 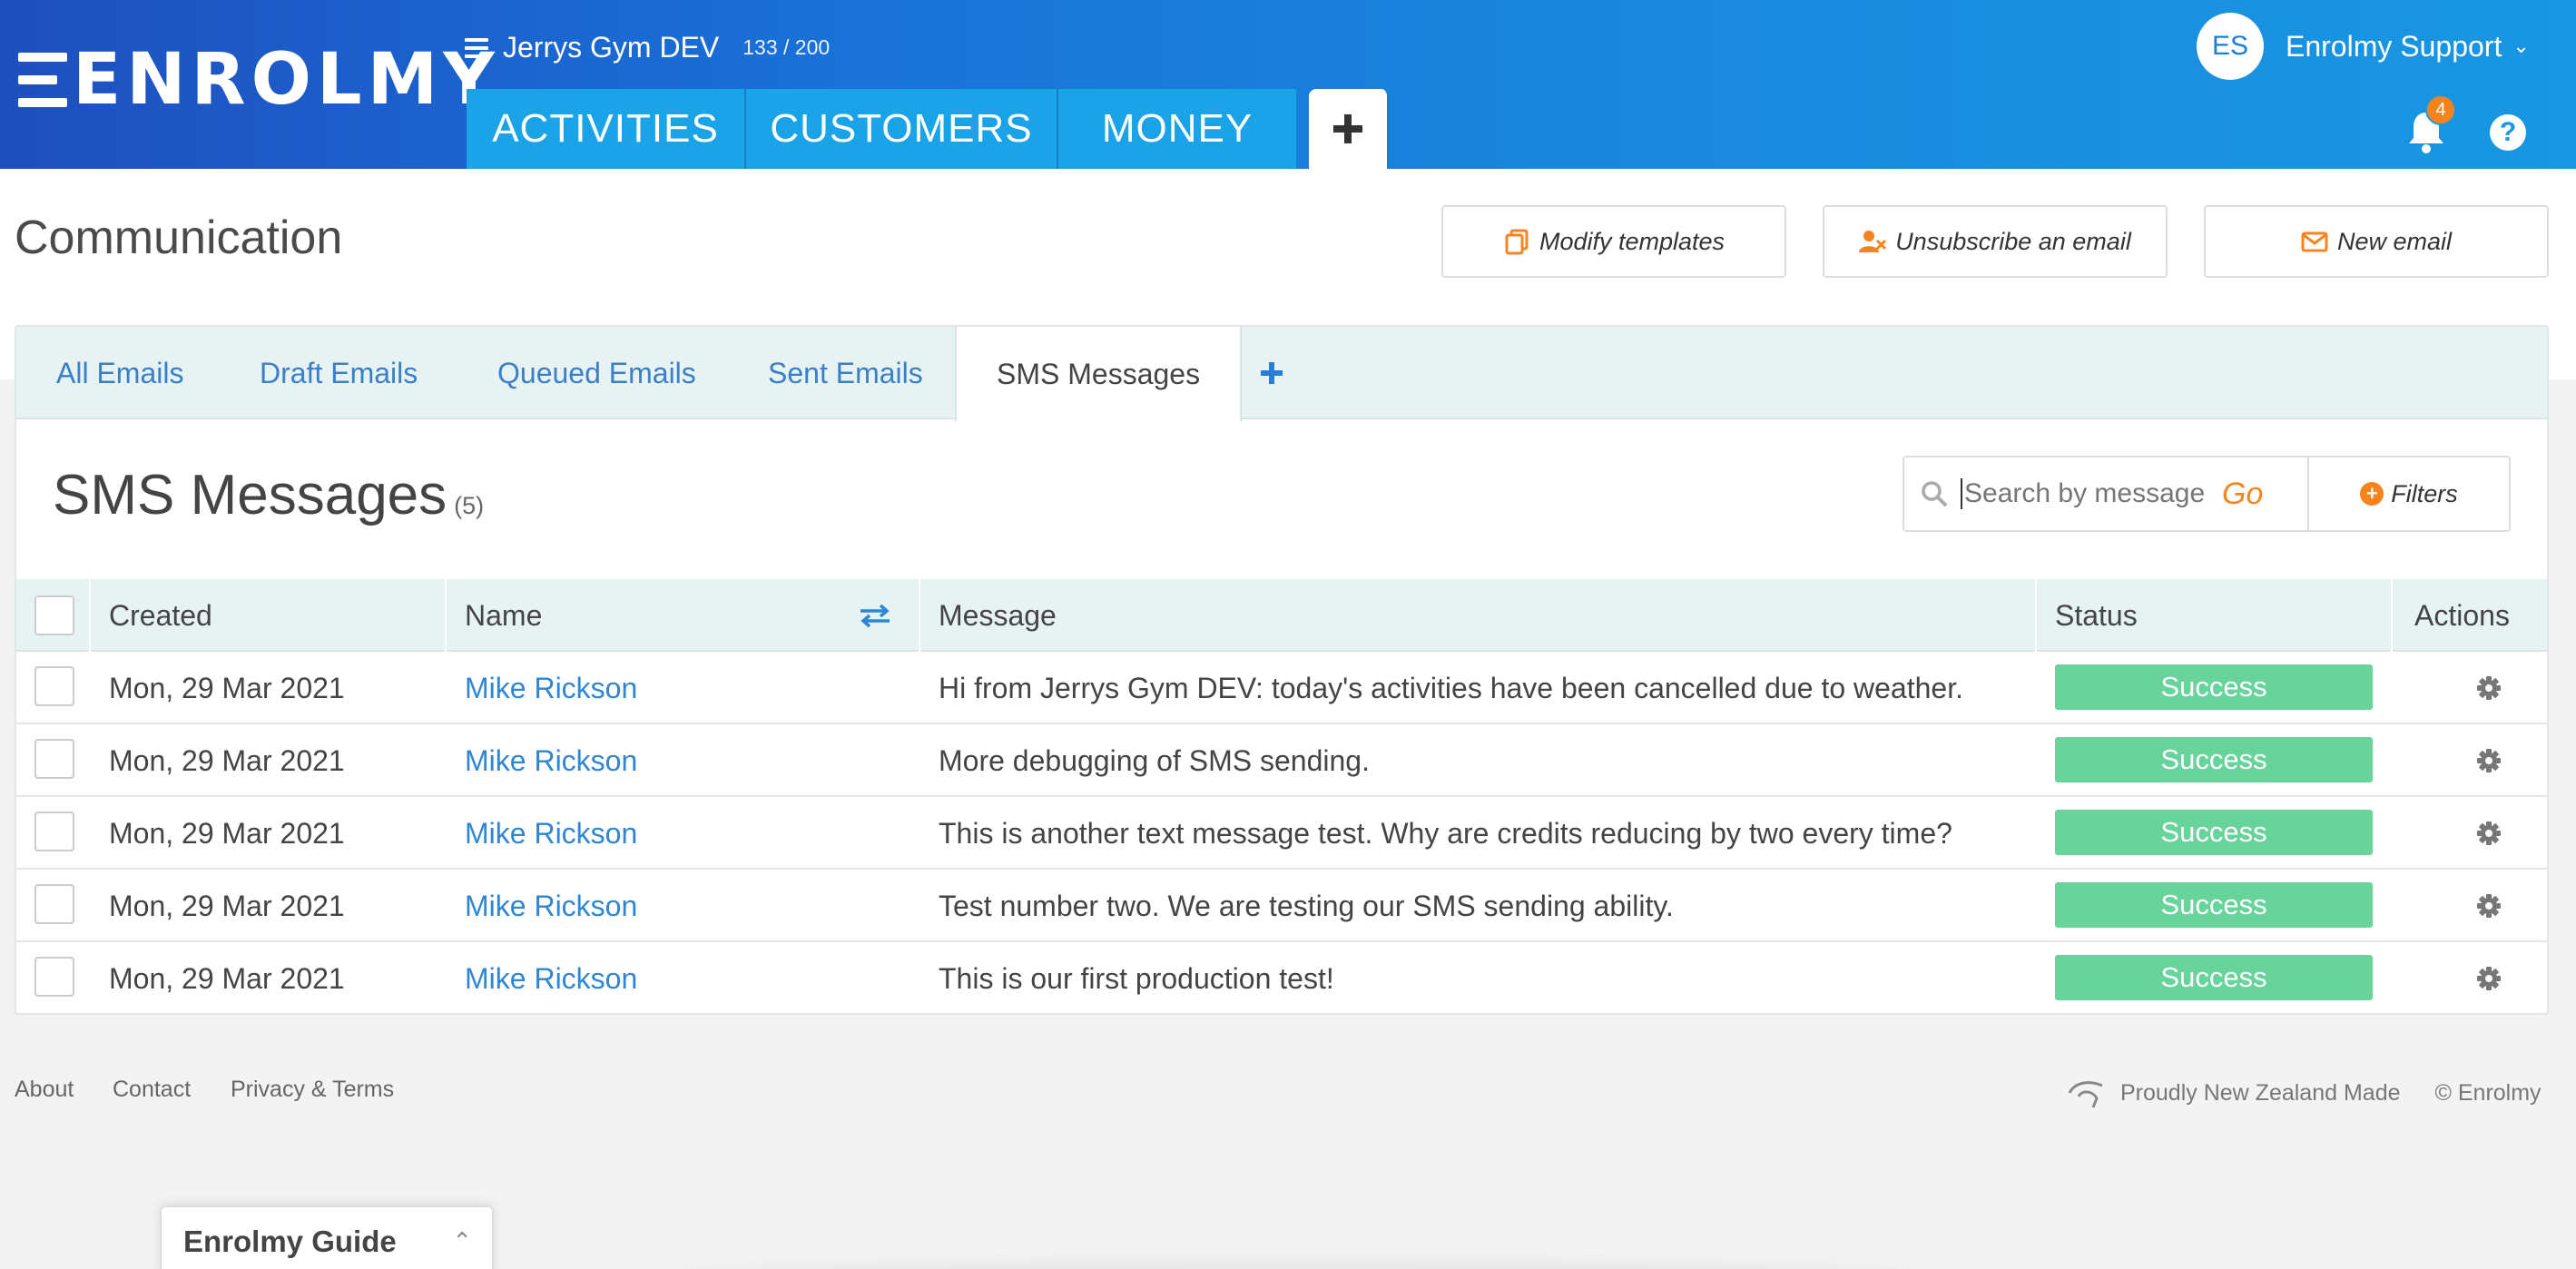 I want to click on column-name: Name, so click(x=503, y=615).